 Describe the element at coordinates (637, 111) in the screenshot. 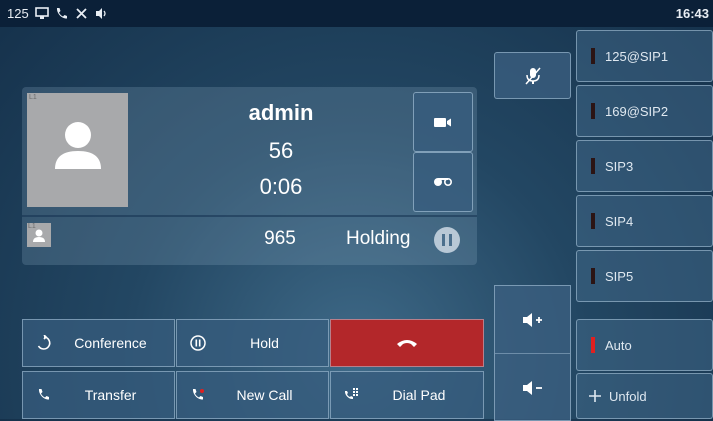

I see `line-key-label: 169@SIP2` at that location.